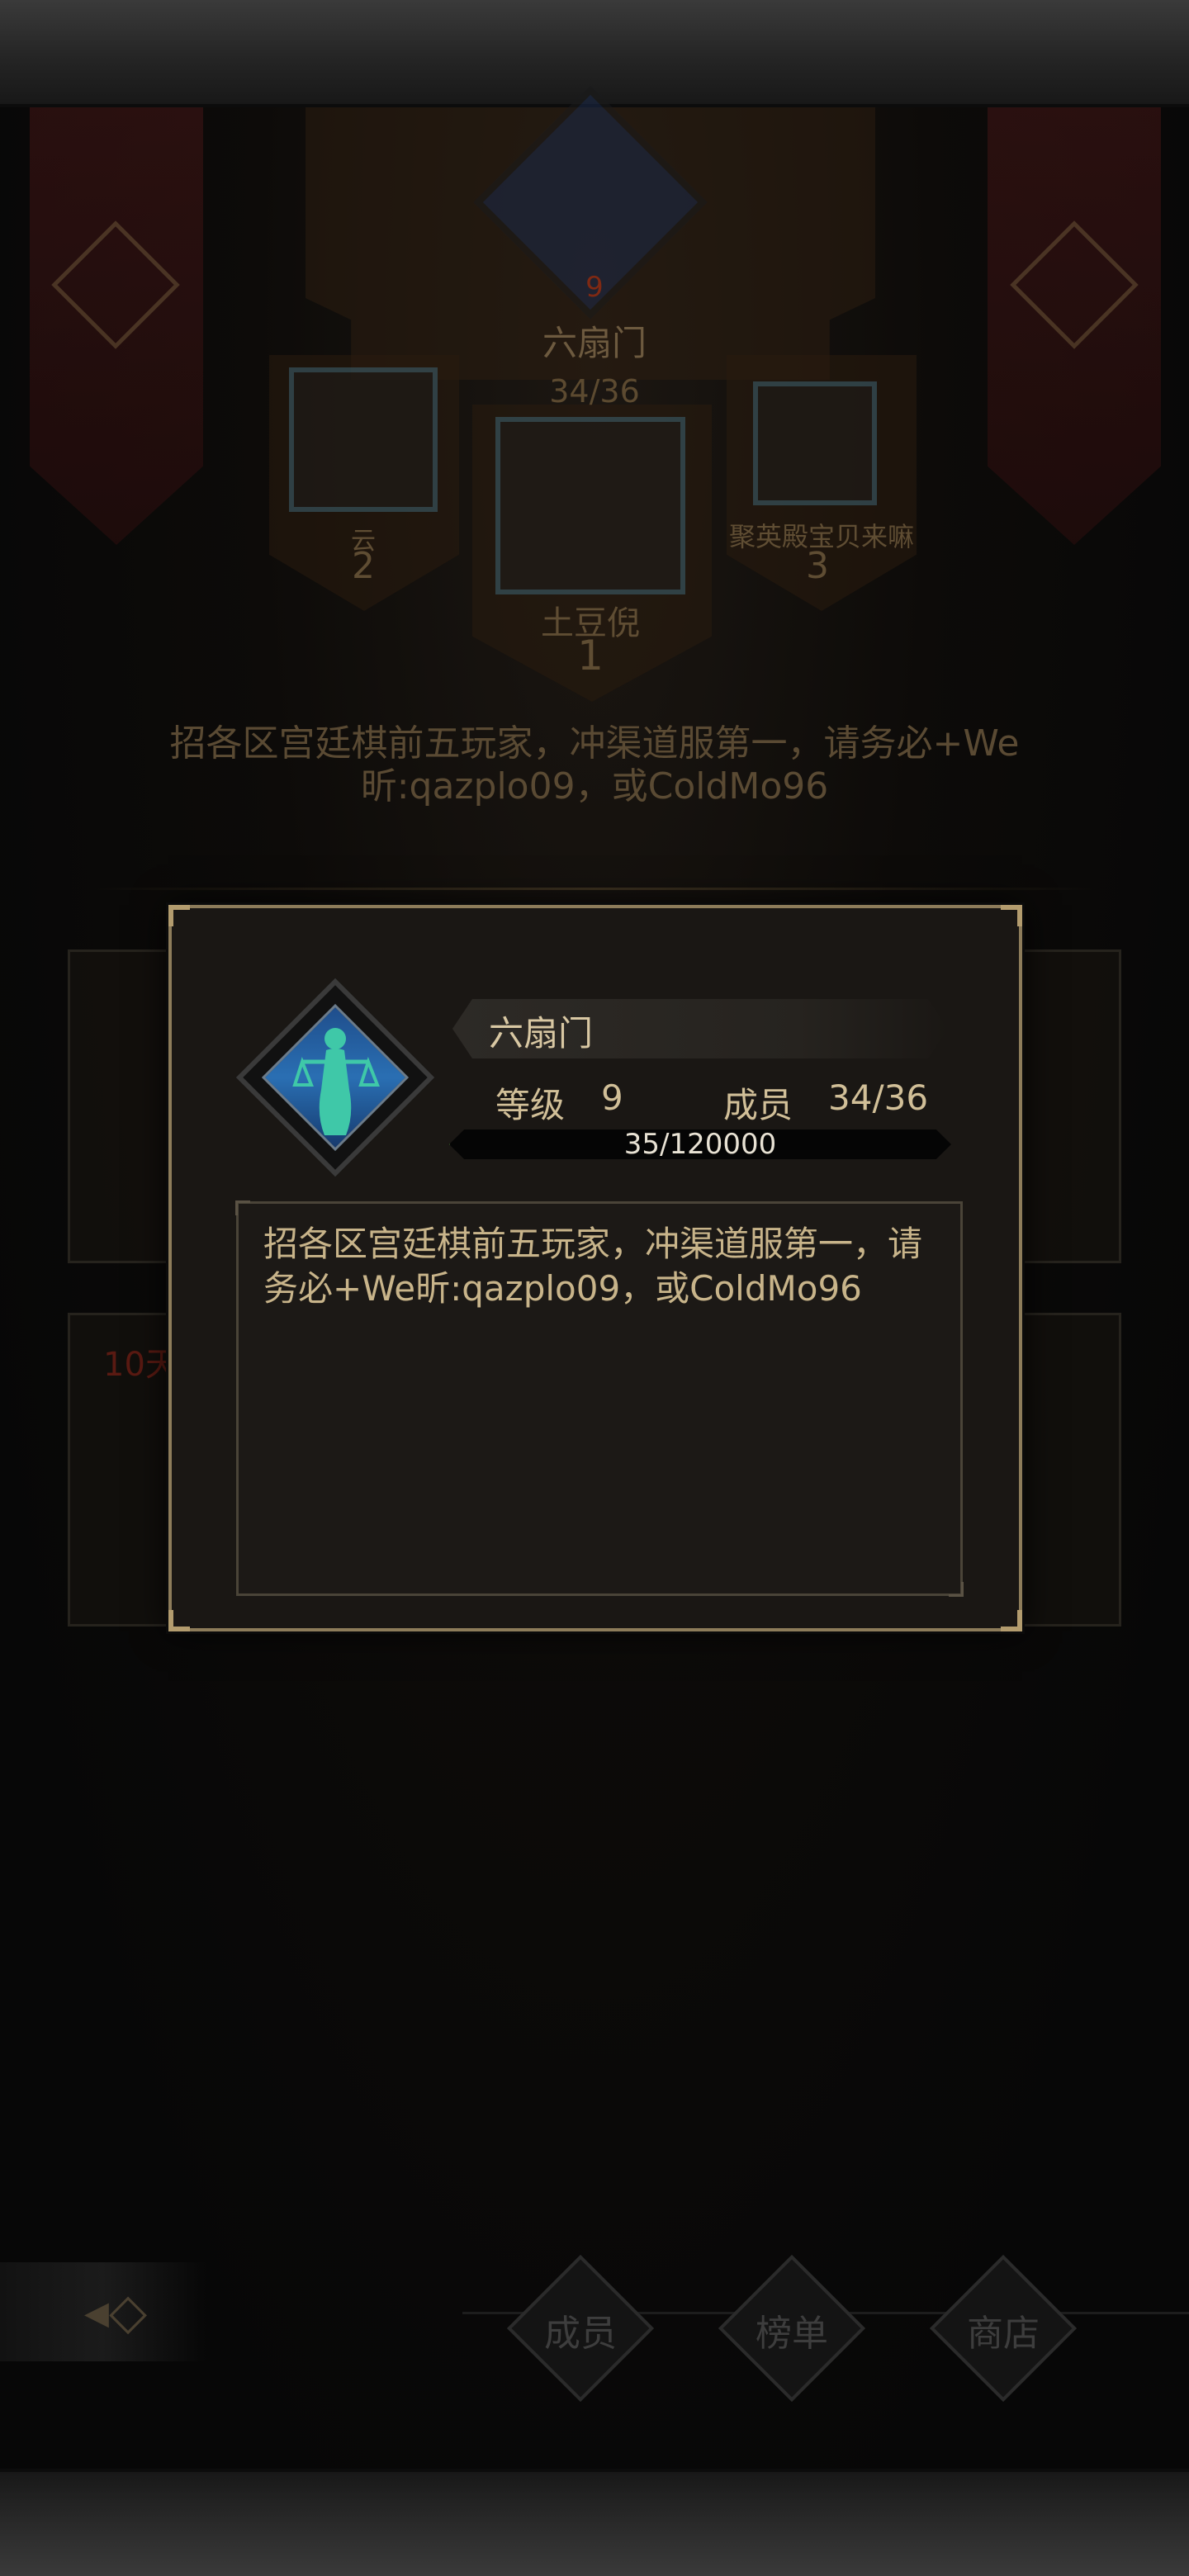  Describe the element at coordinates (817, 566) in the screenshot. I see `rank-number: 3` at that location.